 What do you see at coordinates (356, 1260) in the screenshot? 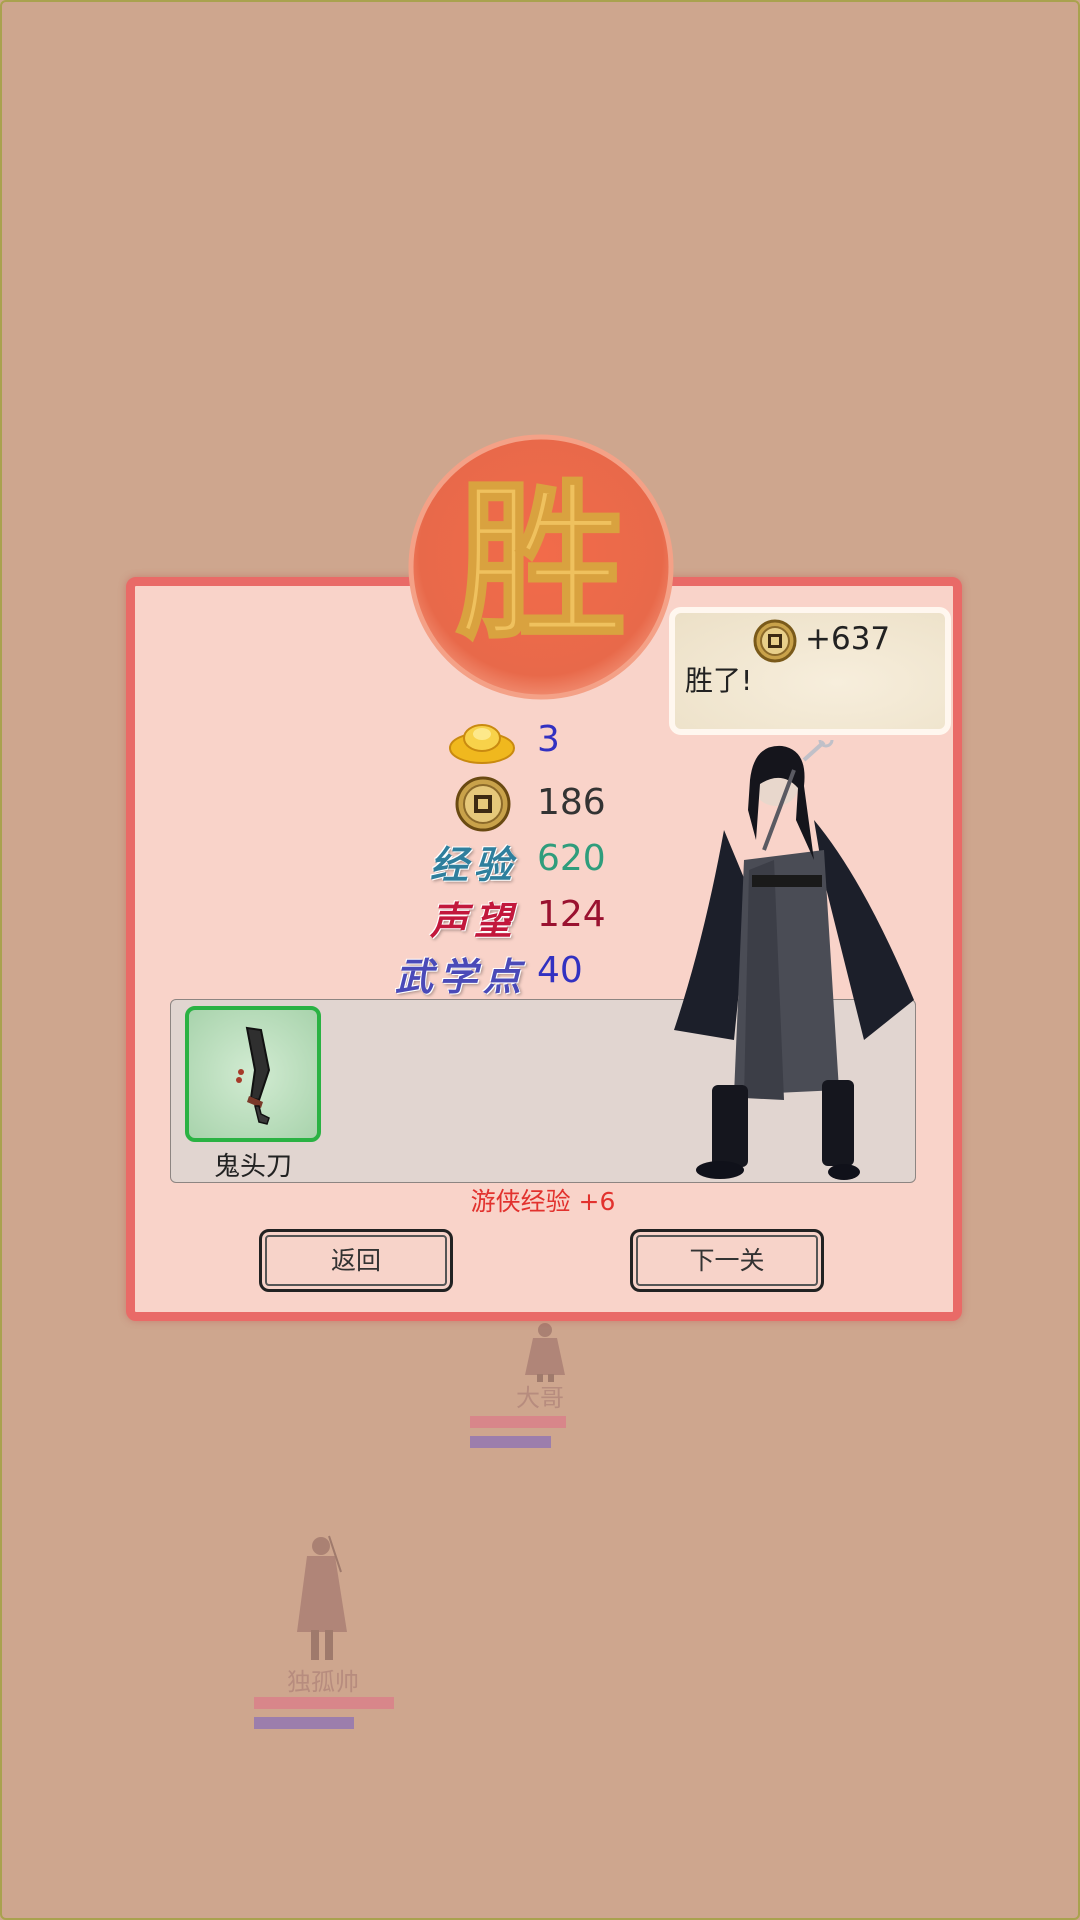
I see `back-button: 返回` at bounding box center [356, 1260].